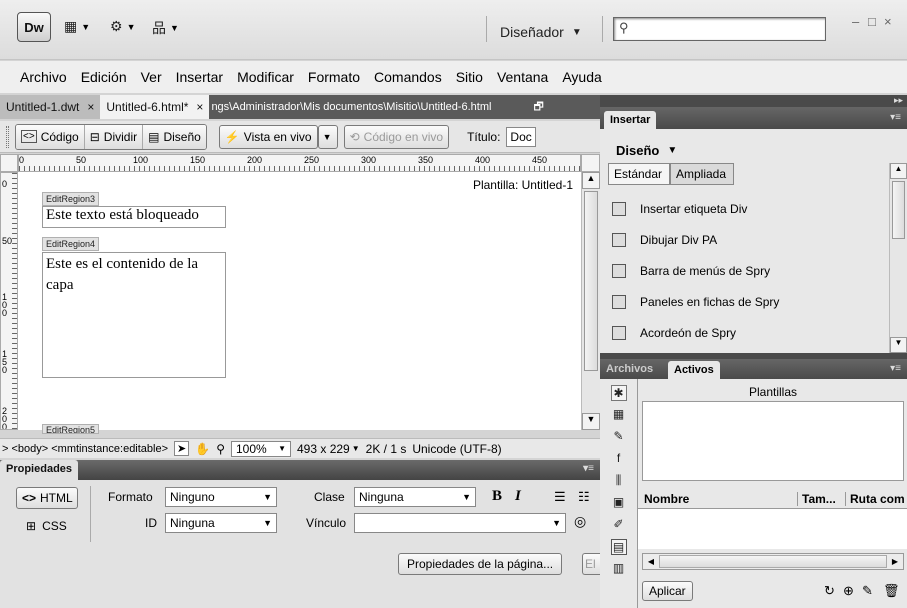 The image size is (907, 608). What do you see at coordinates (71, 429) in the screenshot?
I see `editable-region-tag: EditRegion5` at bounding box center [71, 429].